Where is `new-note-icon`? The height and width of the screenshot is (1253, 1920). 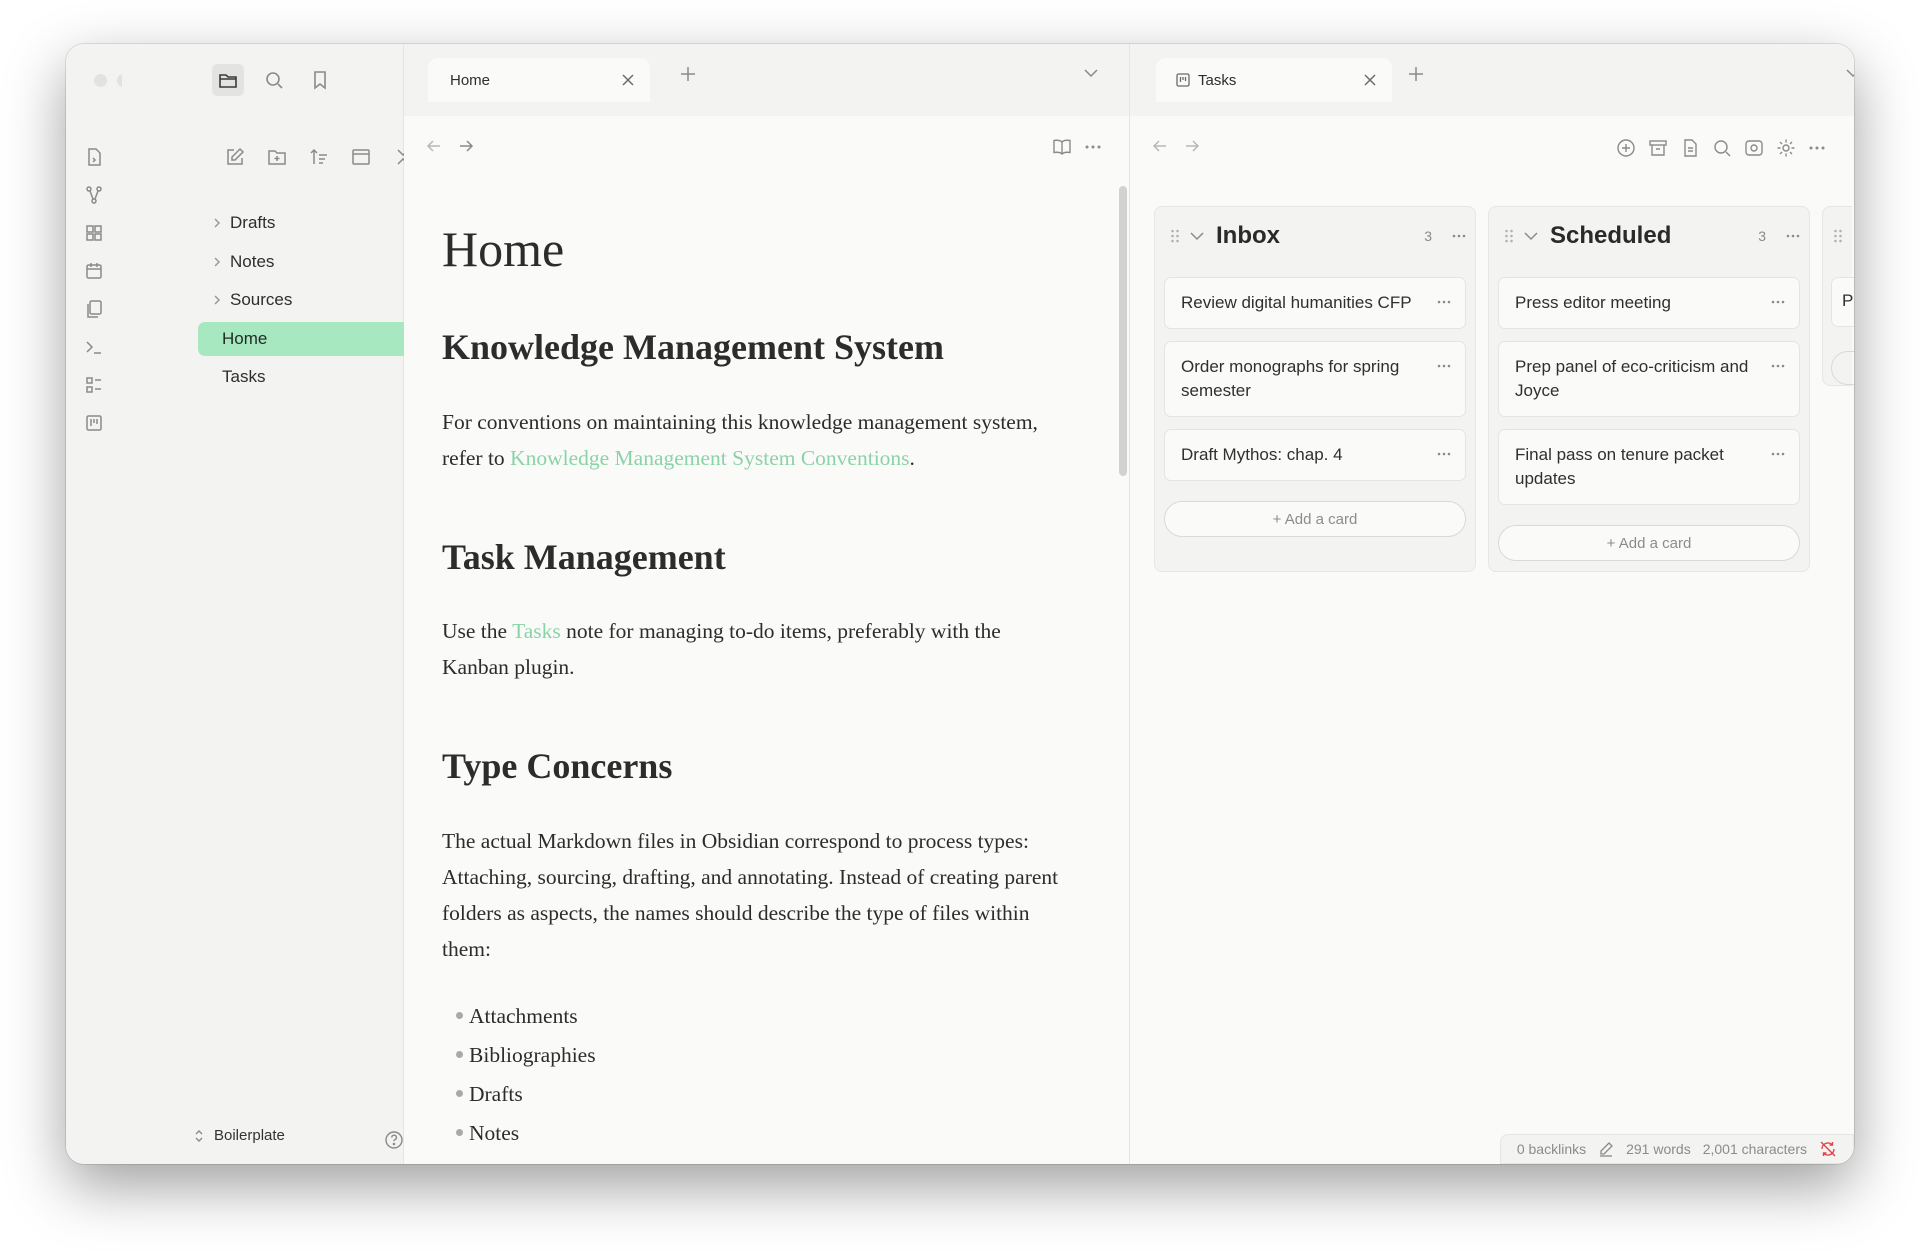 new-note-icon is located at coordinates (235, 157).